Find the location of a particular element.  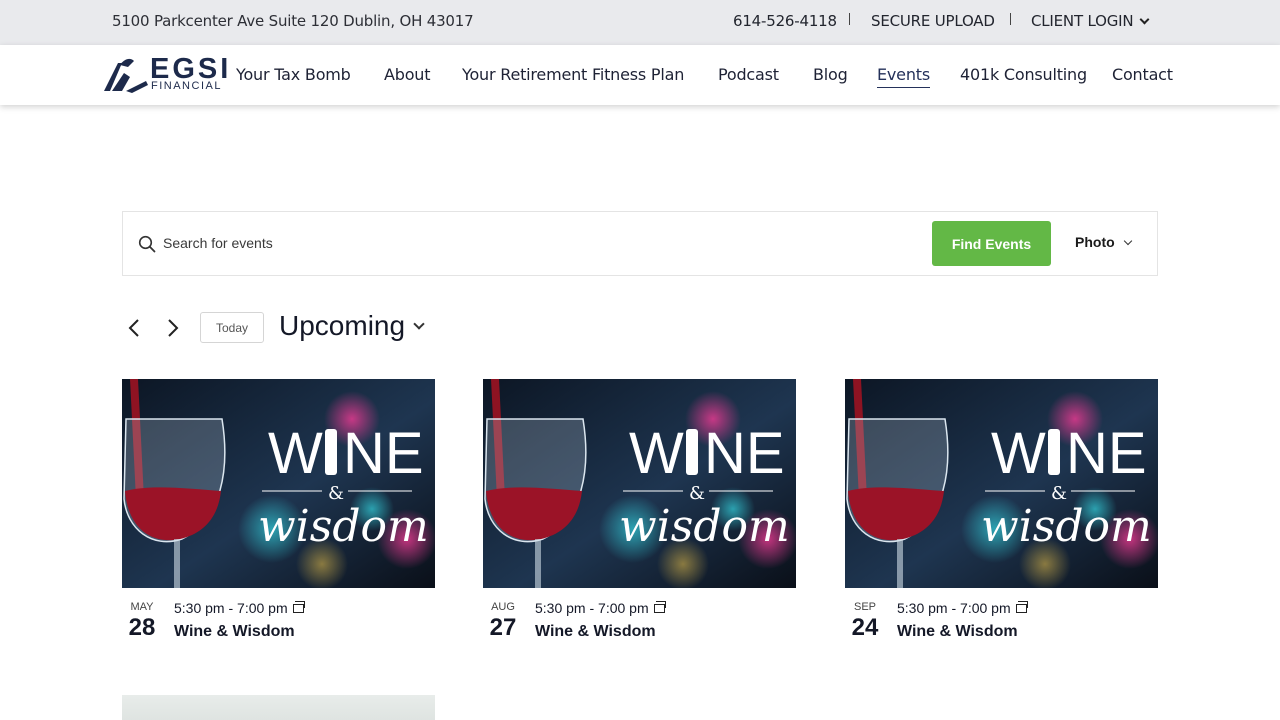

date-range-selector: Upcoming is located at coordinates (352, 326).